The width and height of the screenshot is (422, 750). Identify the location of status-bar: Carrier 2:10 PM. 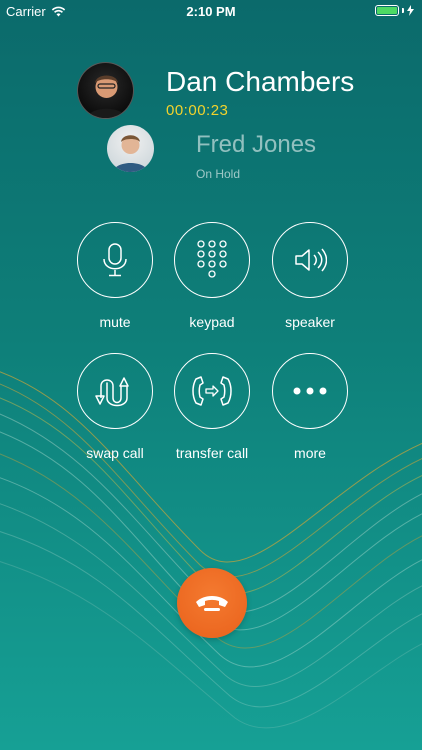
(211, 11).